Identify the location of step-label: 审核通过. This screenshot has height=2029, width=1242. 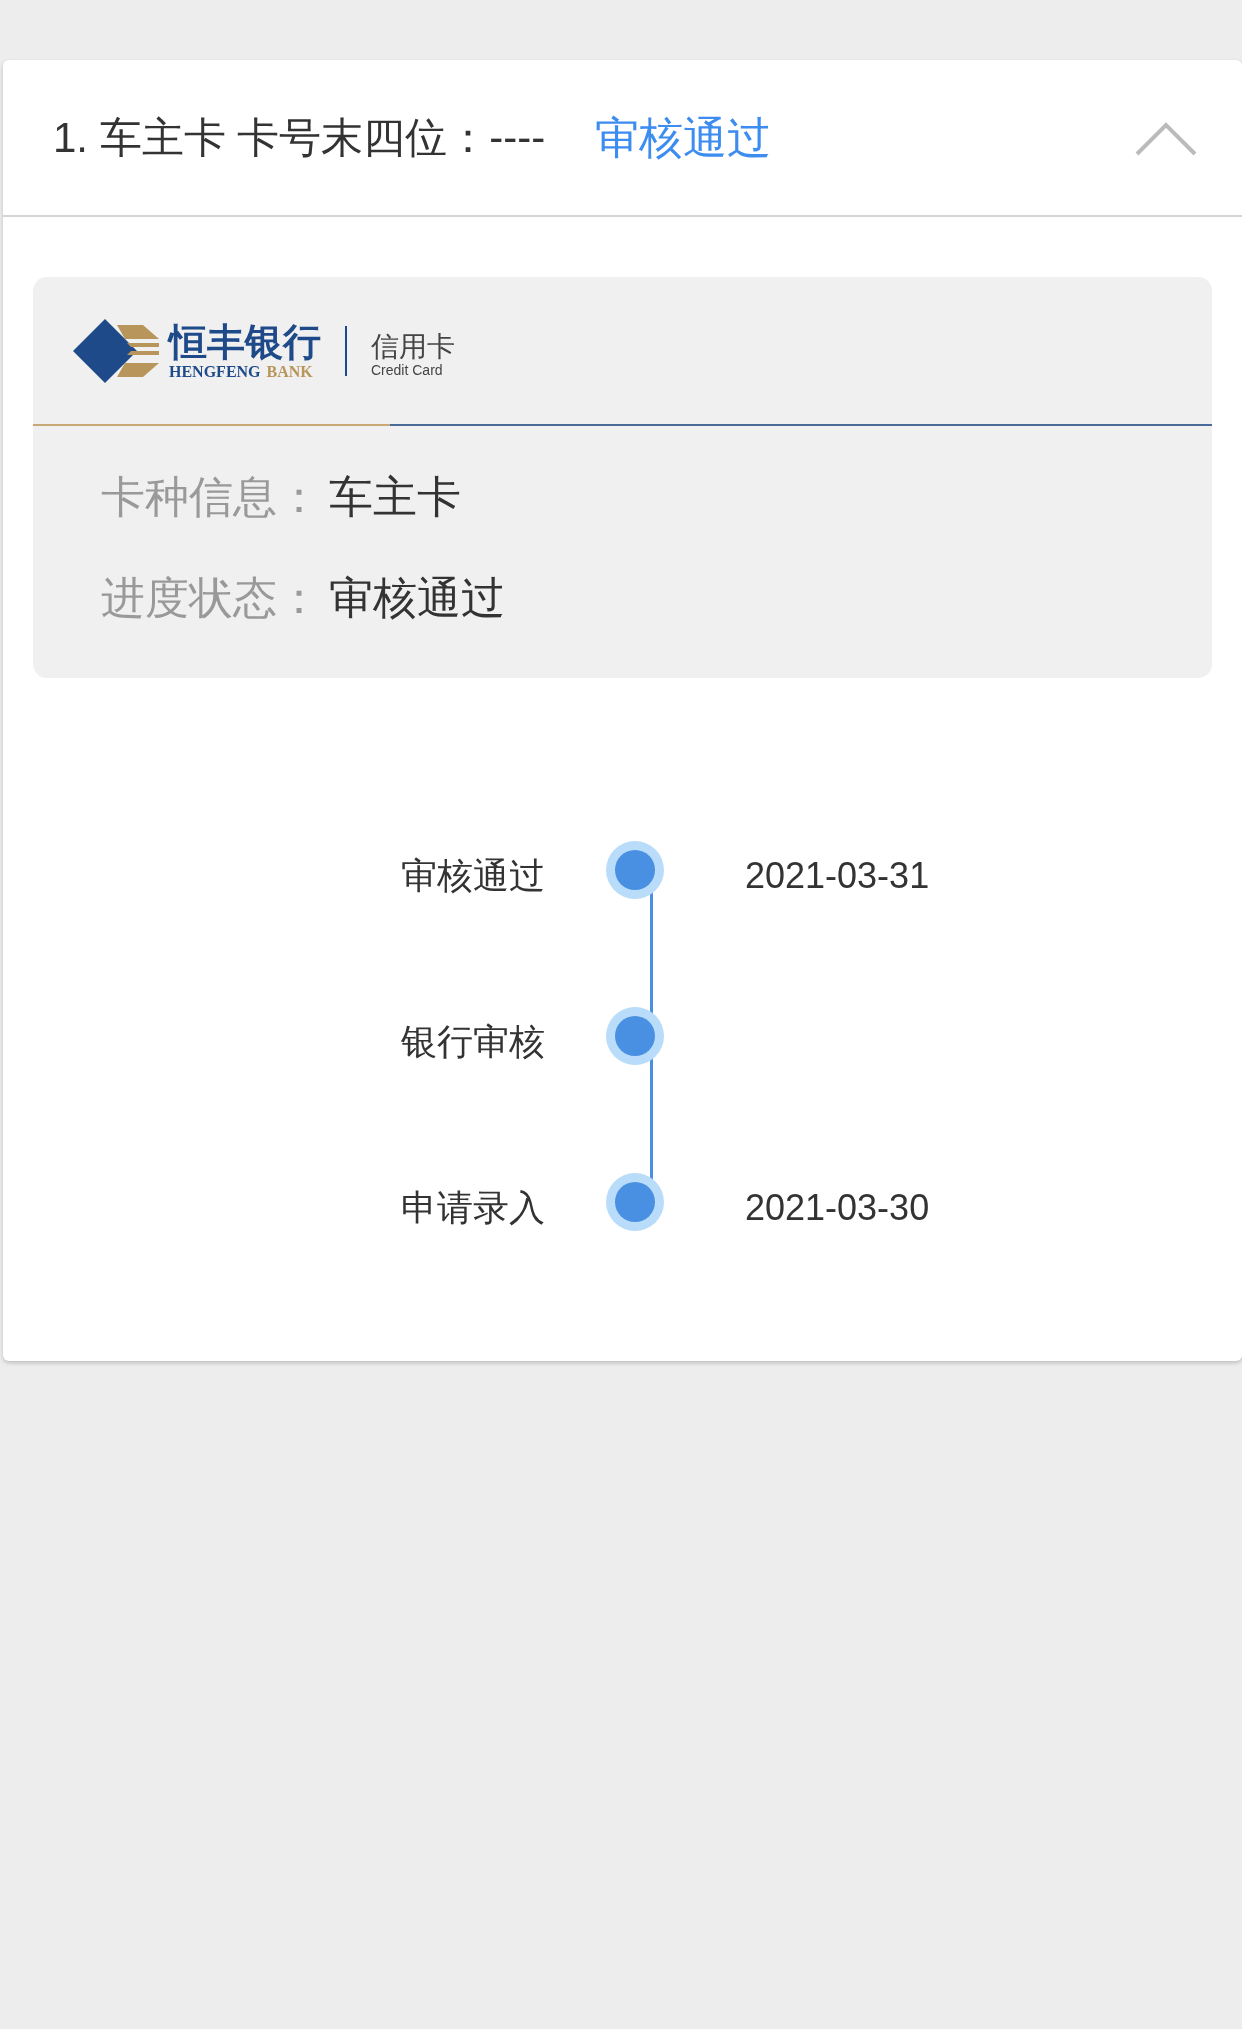
(473, 876).